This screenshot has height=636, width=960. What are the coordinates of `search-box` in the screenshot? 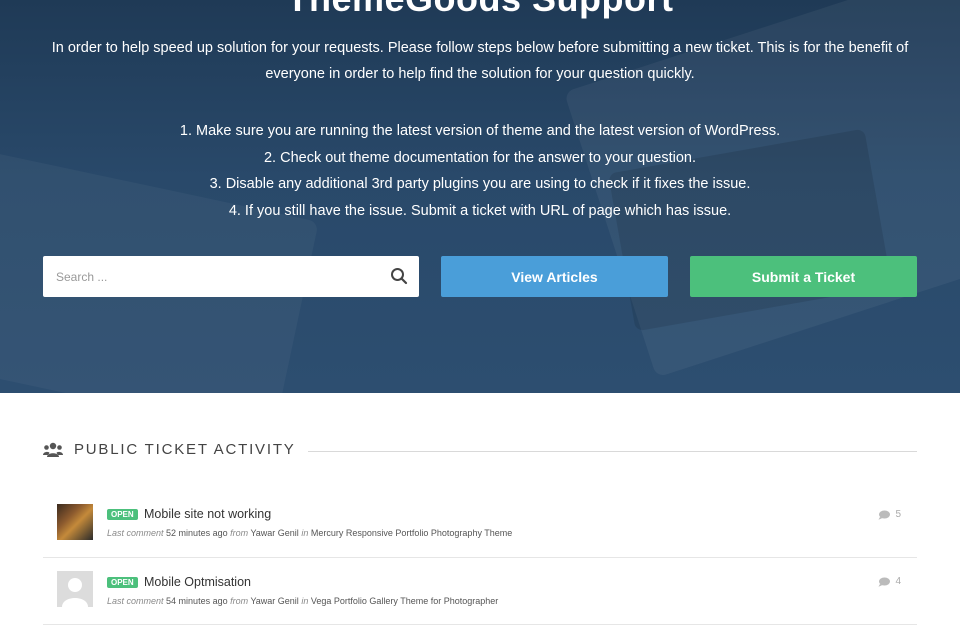 It's located at (231, 276).